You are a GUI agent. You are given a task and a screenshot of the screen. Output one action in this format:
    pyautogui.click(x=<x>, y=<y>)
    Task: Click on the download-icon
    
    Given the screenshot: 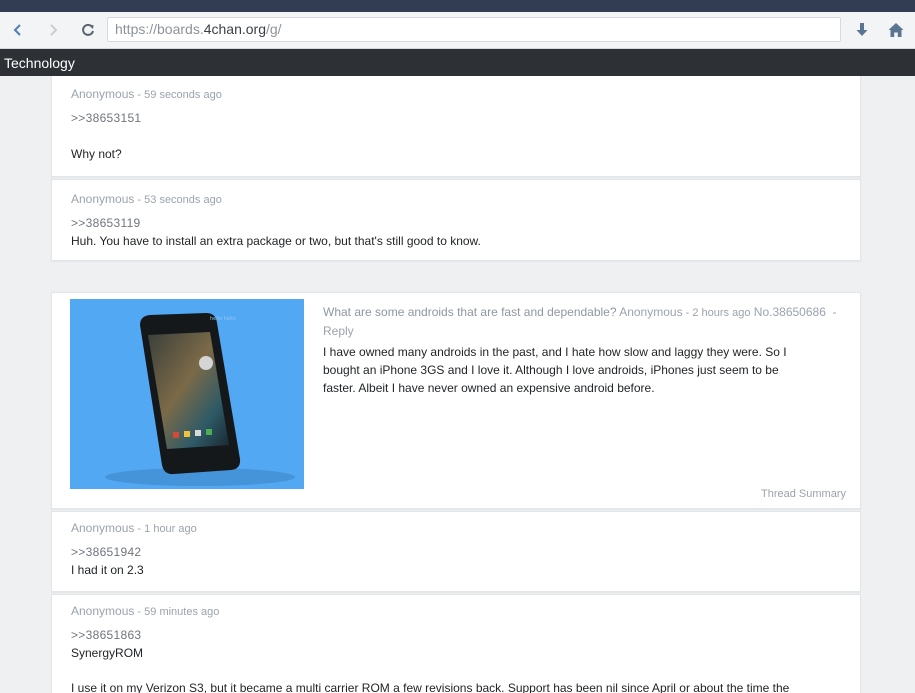 What is the action you would take?
    pyautogui.click(x=862, y=29)
    